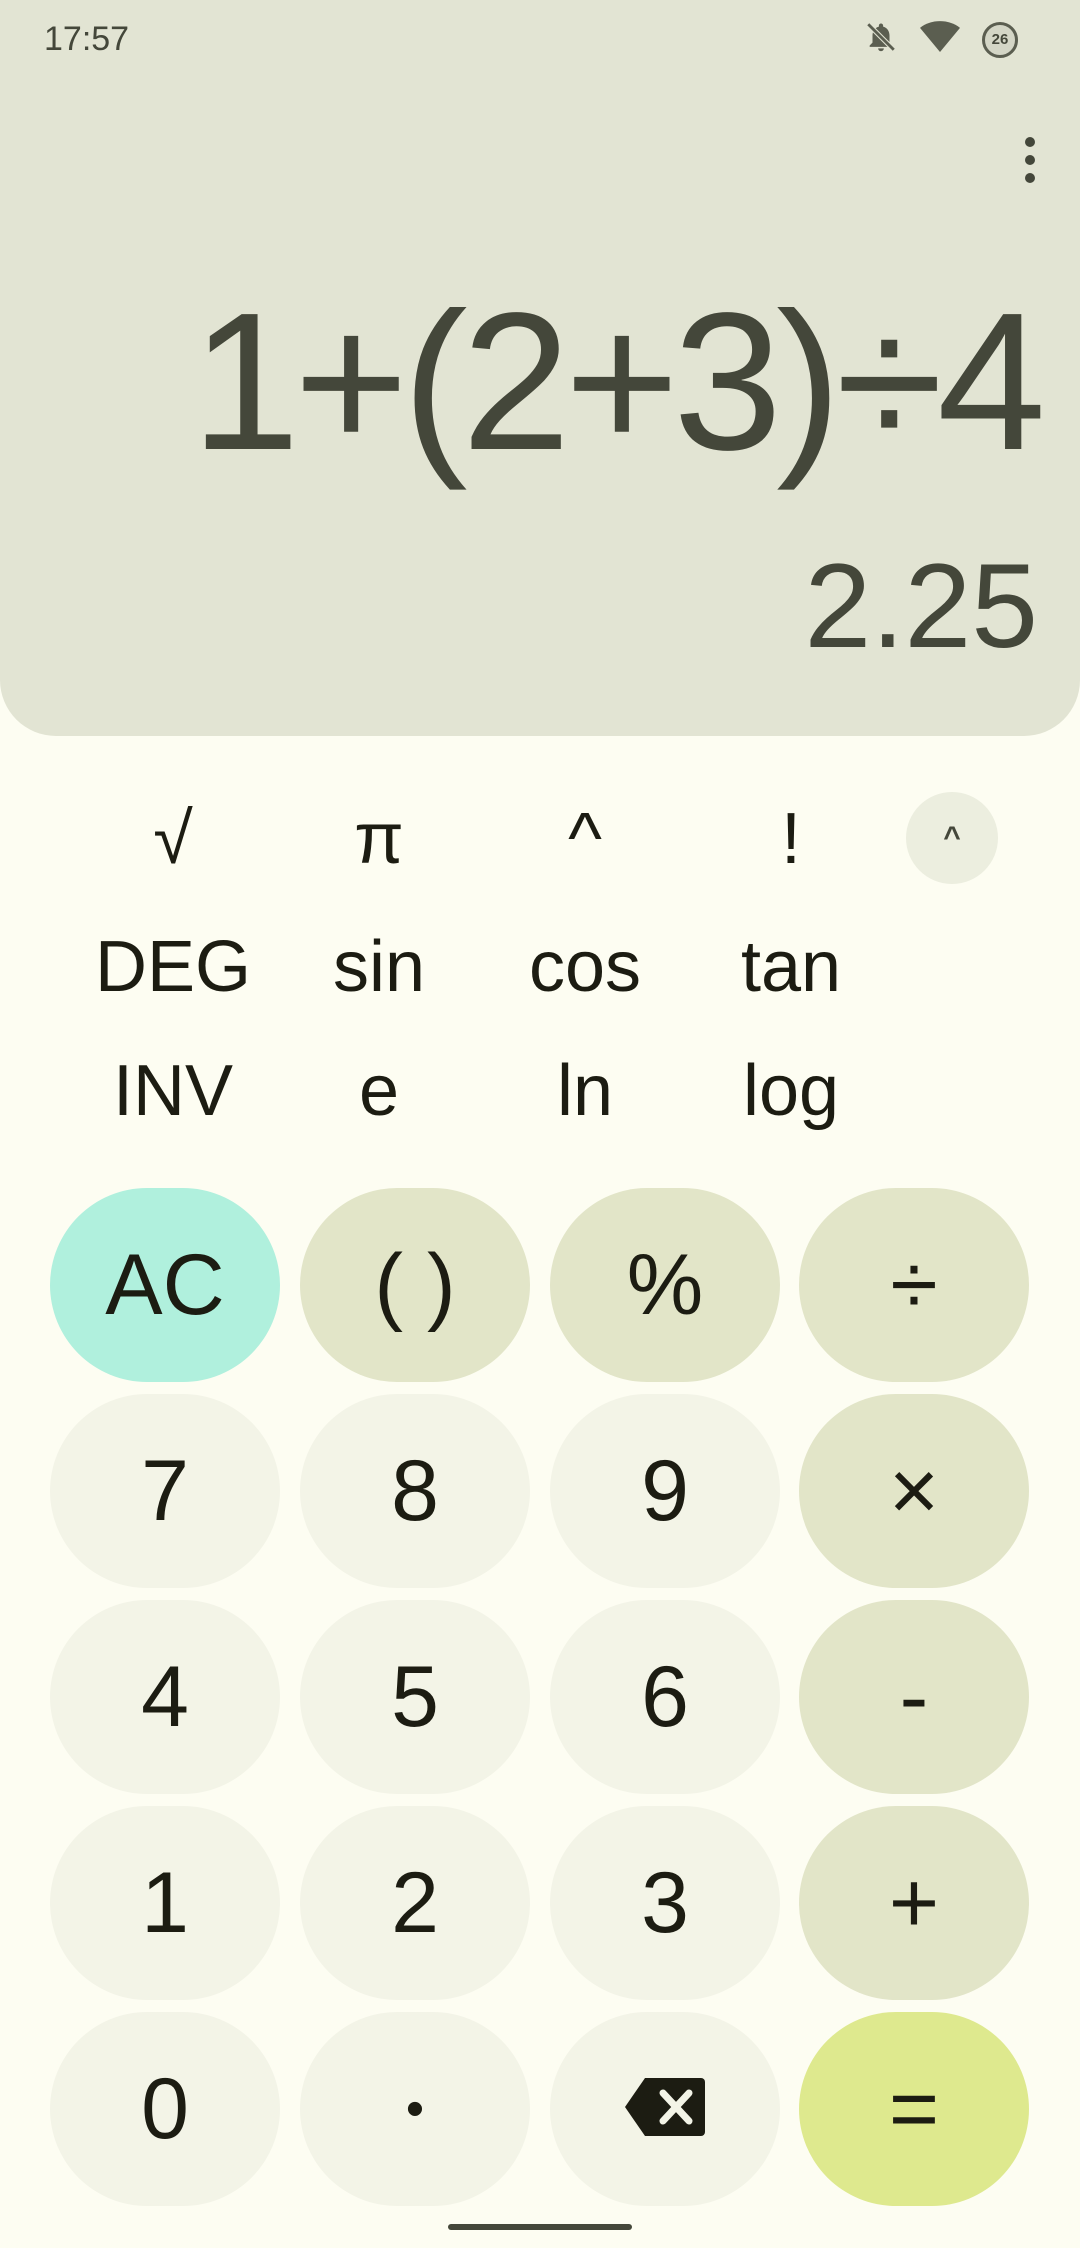 The width and height of the screenshot is (1080, 2248). I want to click on scientific-row-3: INV e ln log, so click(540, 1091).